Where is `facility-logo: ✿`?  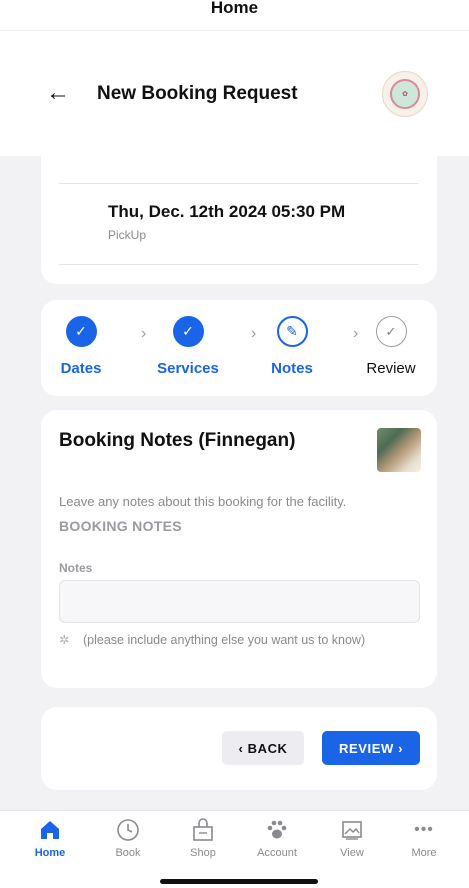
facility-logo: ✿ is located at coordinates (405, 94).